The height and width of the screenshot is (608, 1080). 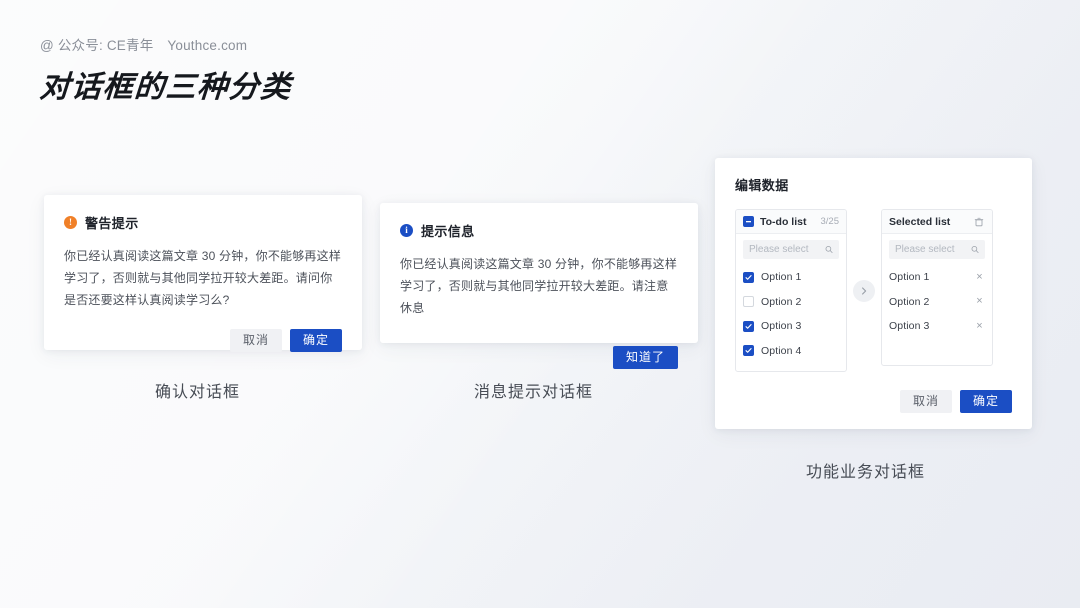 What do you see at coordinates (448, 231) in the screenshot?
I see `message-dialog-title: 提示信息` at bounding box center [448, 231].